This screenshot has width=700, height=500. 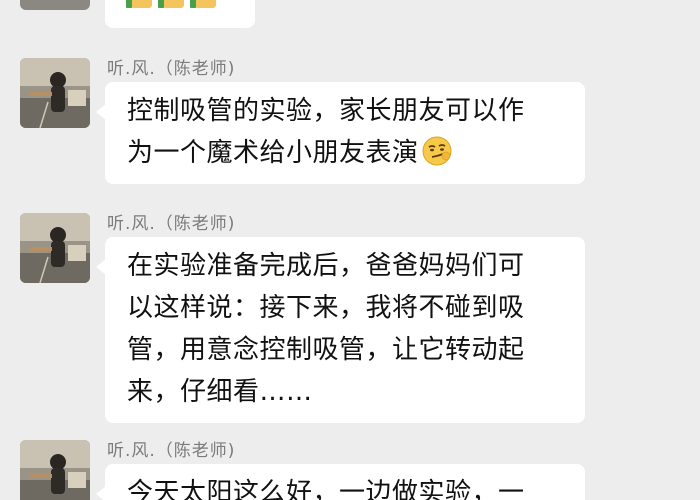 I want to click on message-bubble: 今天太阳这么好，一边做实验，一, so click(x=340, y=482).